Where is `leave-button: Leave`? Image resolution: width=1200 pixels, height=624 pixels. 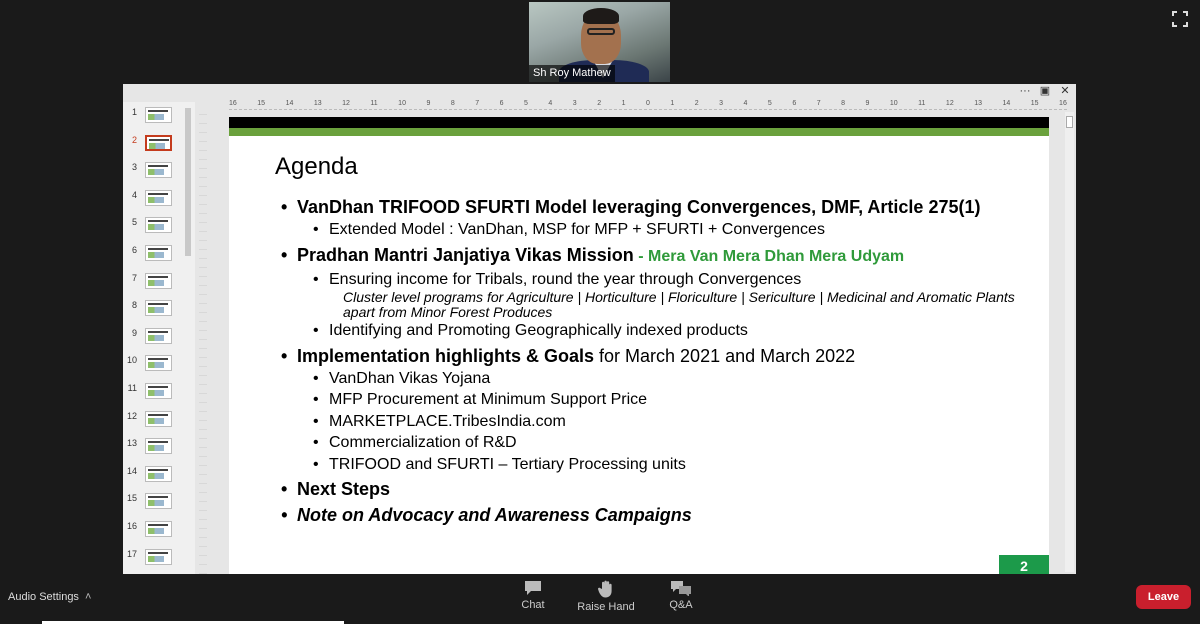 leave-button: Leave is located at coordinates (1163, 597).